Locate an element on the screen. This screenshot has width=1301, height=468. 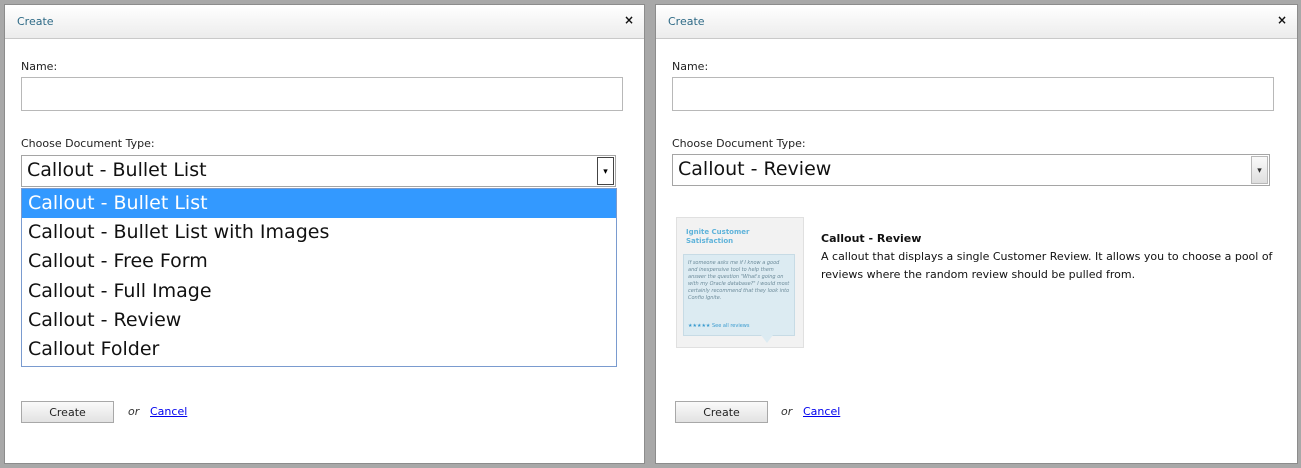
dropdown-option-callout-folder: Callout Folder is located at coordinates (319, 349).